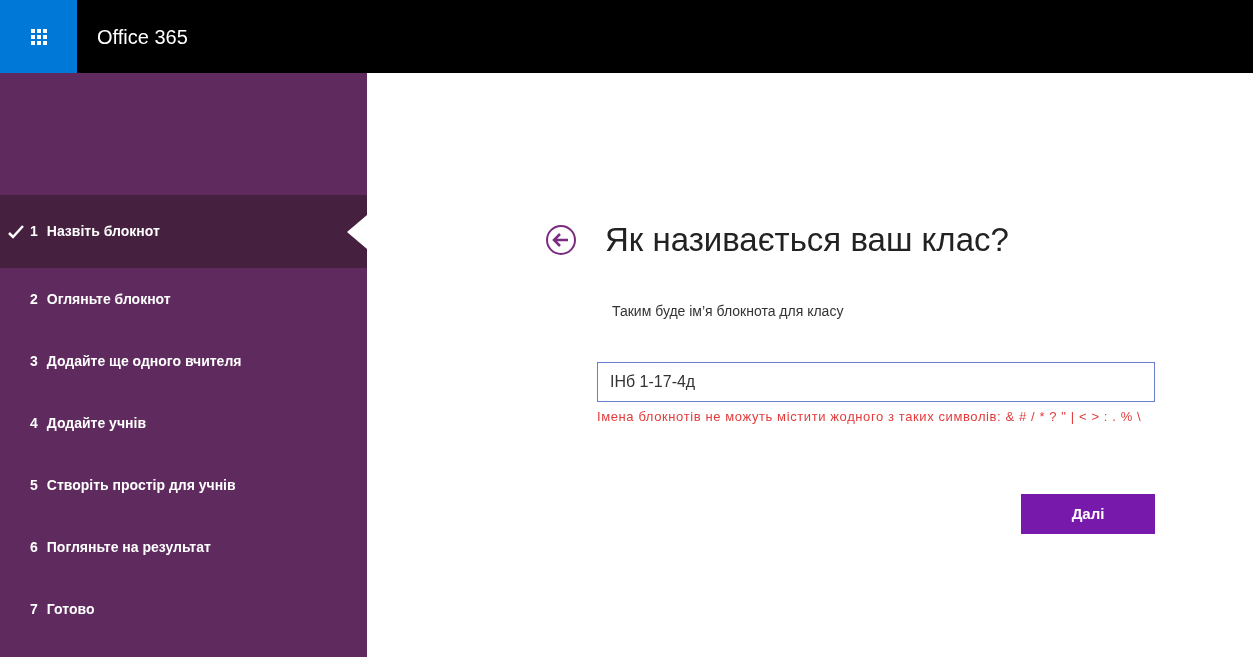  What do you see at coordinates (357, 232) in the screenshot?
I see `selection-notch` at bounding box center [357, 232].